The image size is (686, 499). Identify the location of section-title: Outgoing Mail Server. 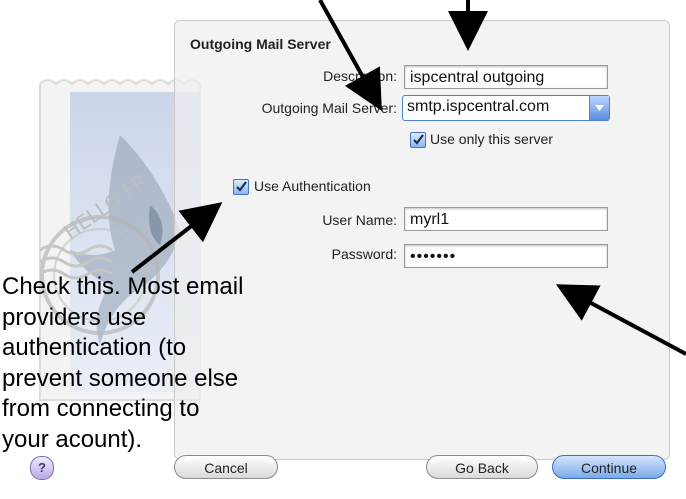
(260, 44).